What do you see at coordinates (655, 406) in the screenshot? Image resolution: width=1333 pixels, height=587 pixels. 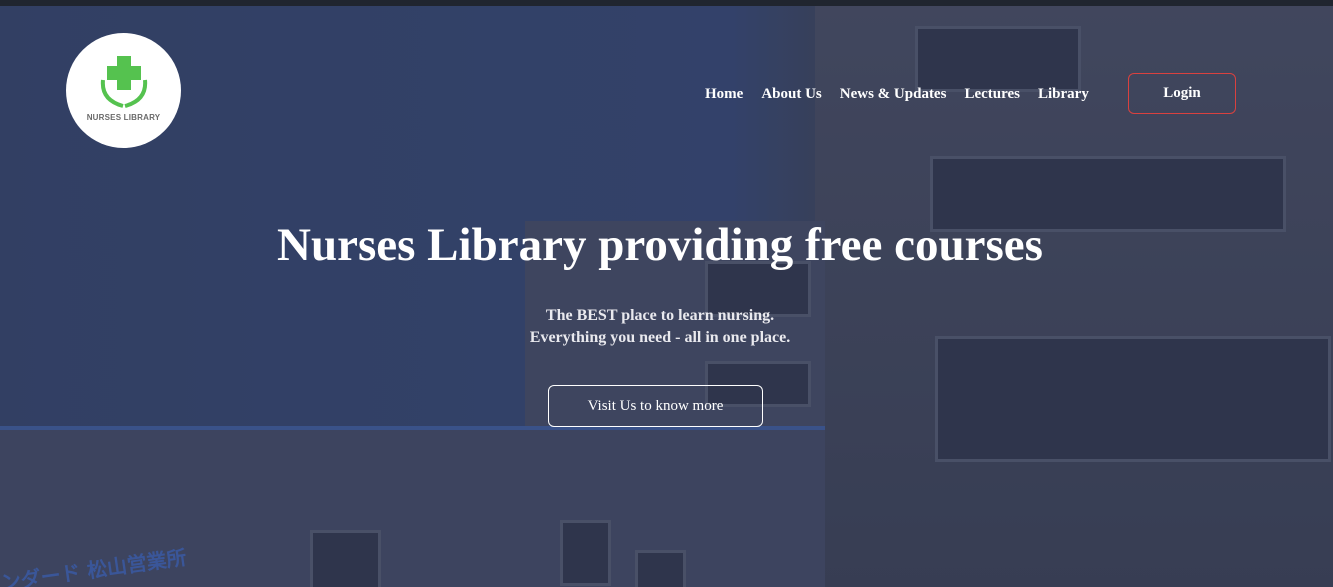 I see `visit-us-button: Visit Us to know more` at bounding box center [655, 406].